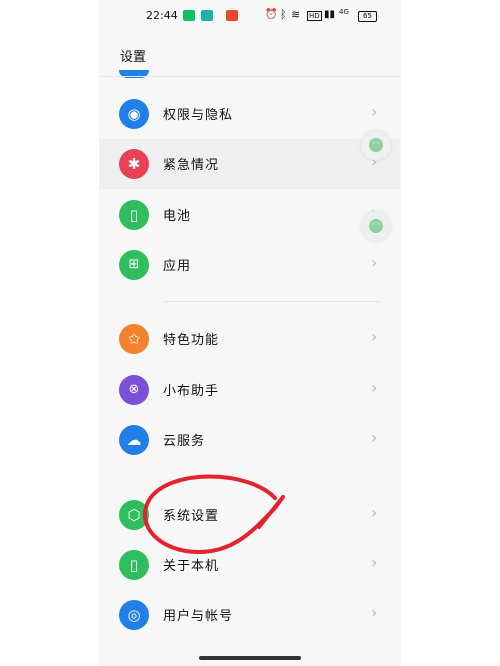  What do you see at coordinates (250, 658) in the screenshot?
I see `home-indicator` at bounding box center [250, 658].